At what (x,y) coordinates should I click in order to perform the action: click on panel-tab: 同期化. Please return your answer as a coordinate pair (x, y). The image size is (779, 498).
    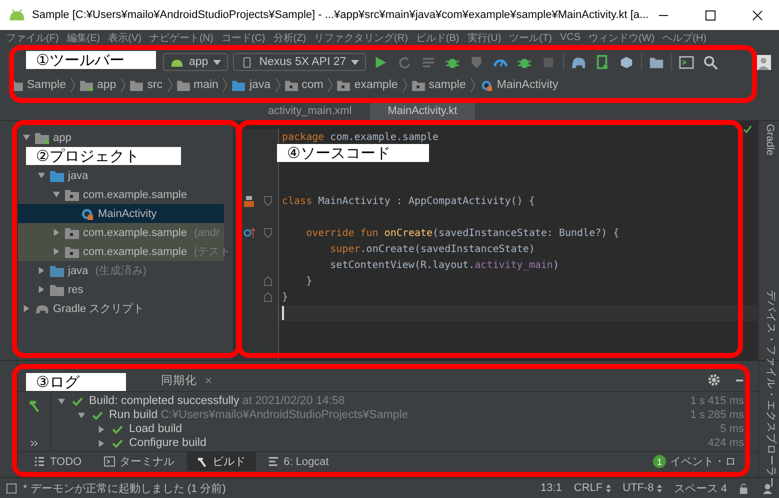
    Looking at the image, I should click on (179, 380).